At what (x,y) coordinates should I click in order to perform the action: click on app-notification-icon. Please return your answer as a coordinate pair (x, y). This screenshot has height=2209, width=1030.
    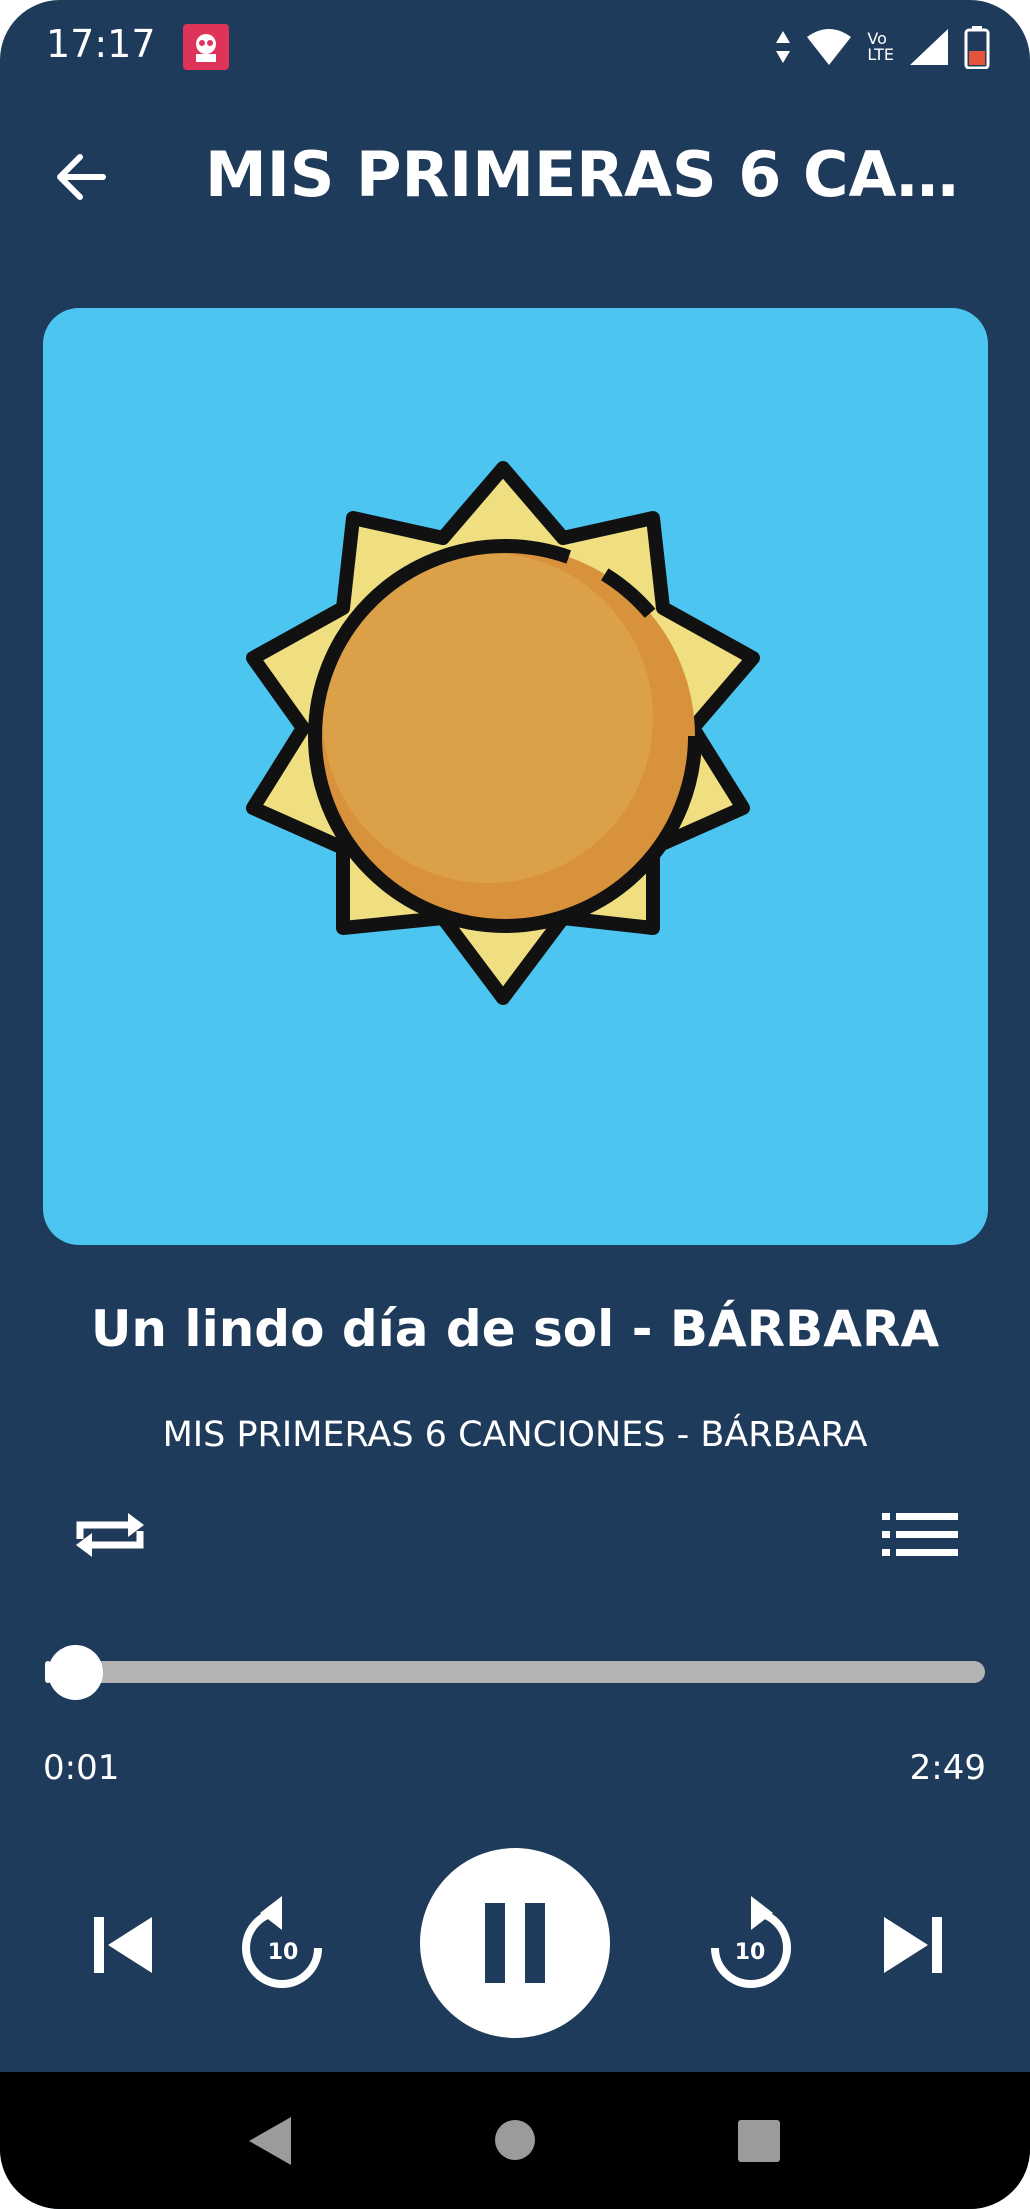
    Looking at the image, I should click on (206, 47).